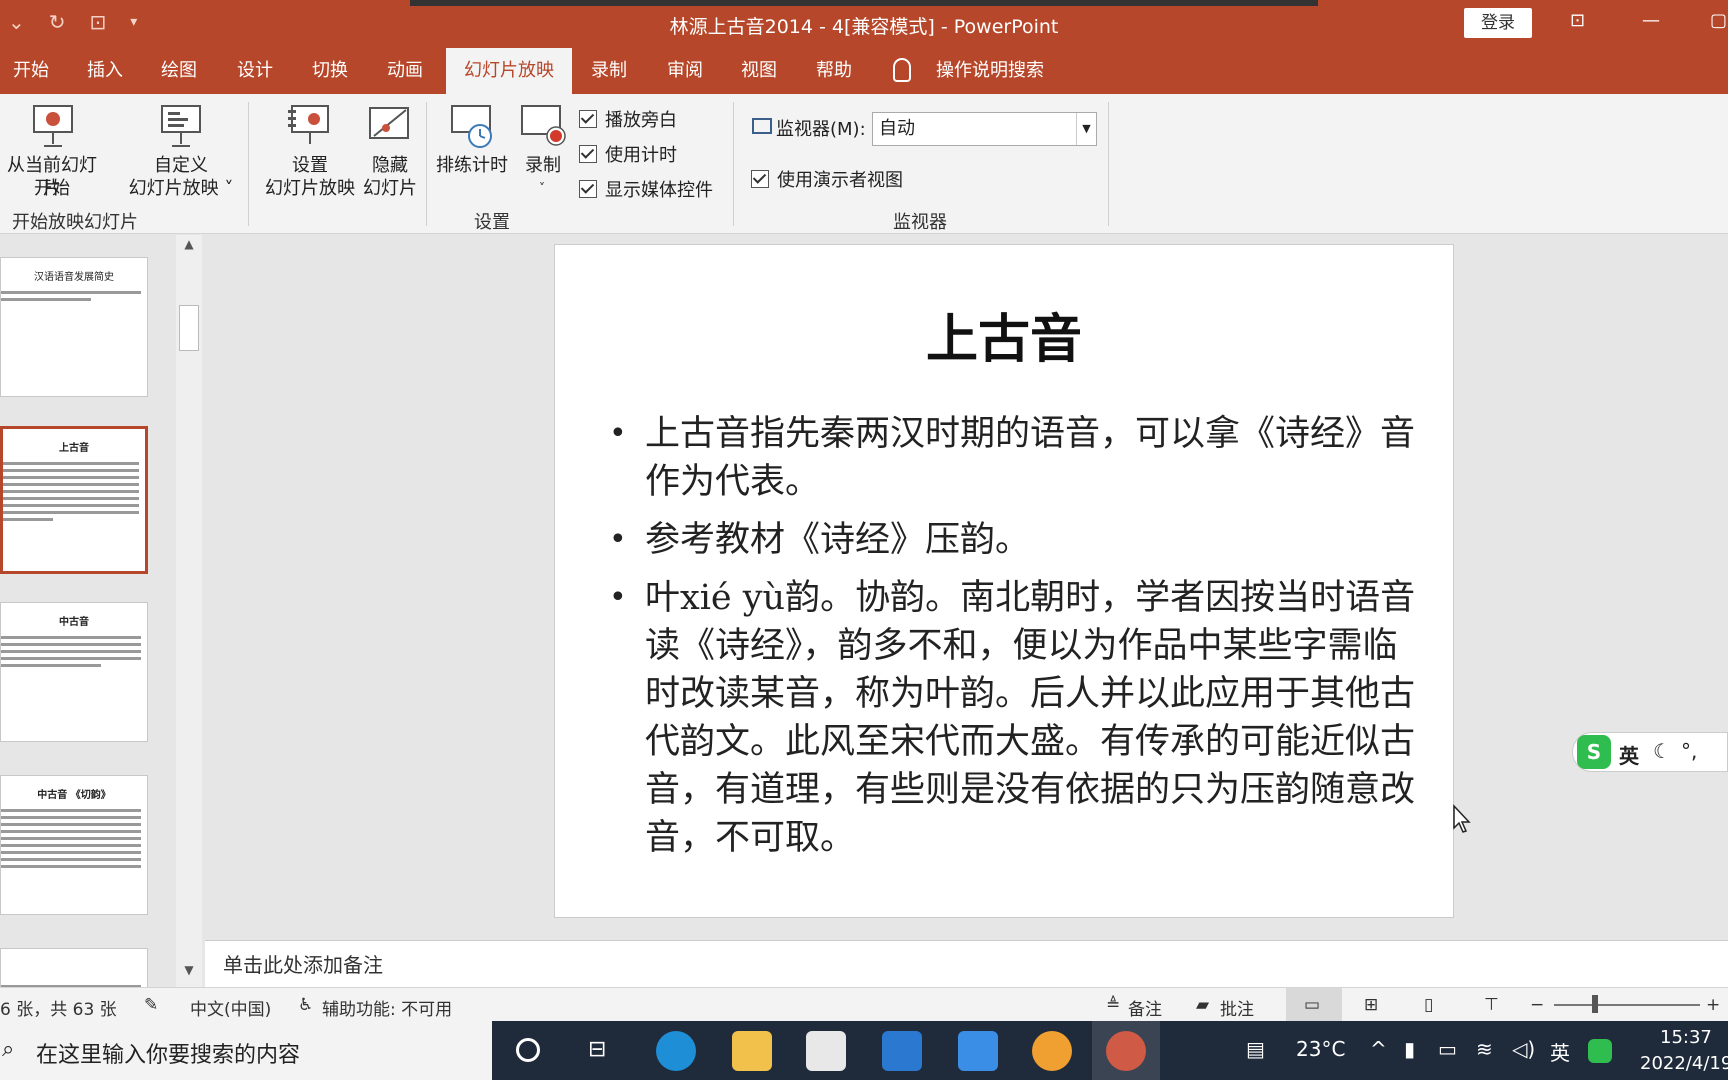 This screenshot has width=1728, height=1080. Describe the element at coordinates (676, 1051) in the screenshot. I see `edge-icon` at that location.